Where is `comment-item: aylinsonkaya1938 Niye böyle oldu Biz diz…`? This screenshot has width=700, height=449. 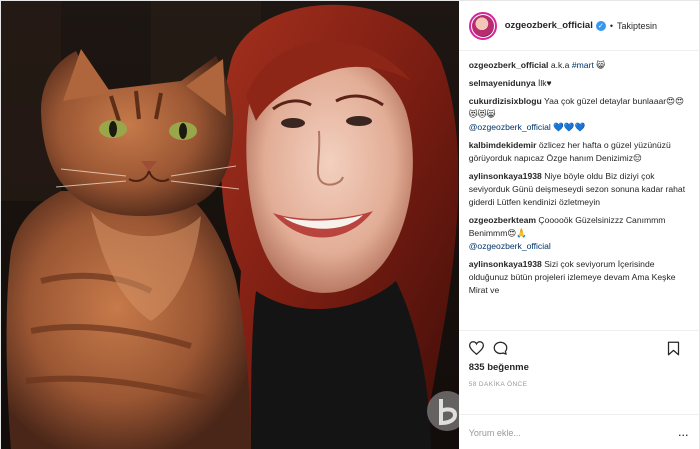 comment-item: aylinsonkaya1938 Niye böyle oldu Biz diz… is located at coordinates (579, 189).